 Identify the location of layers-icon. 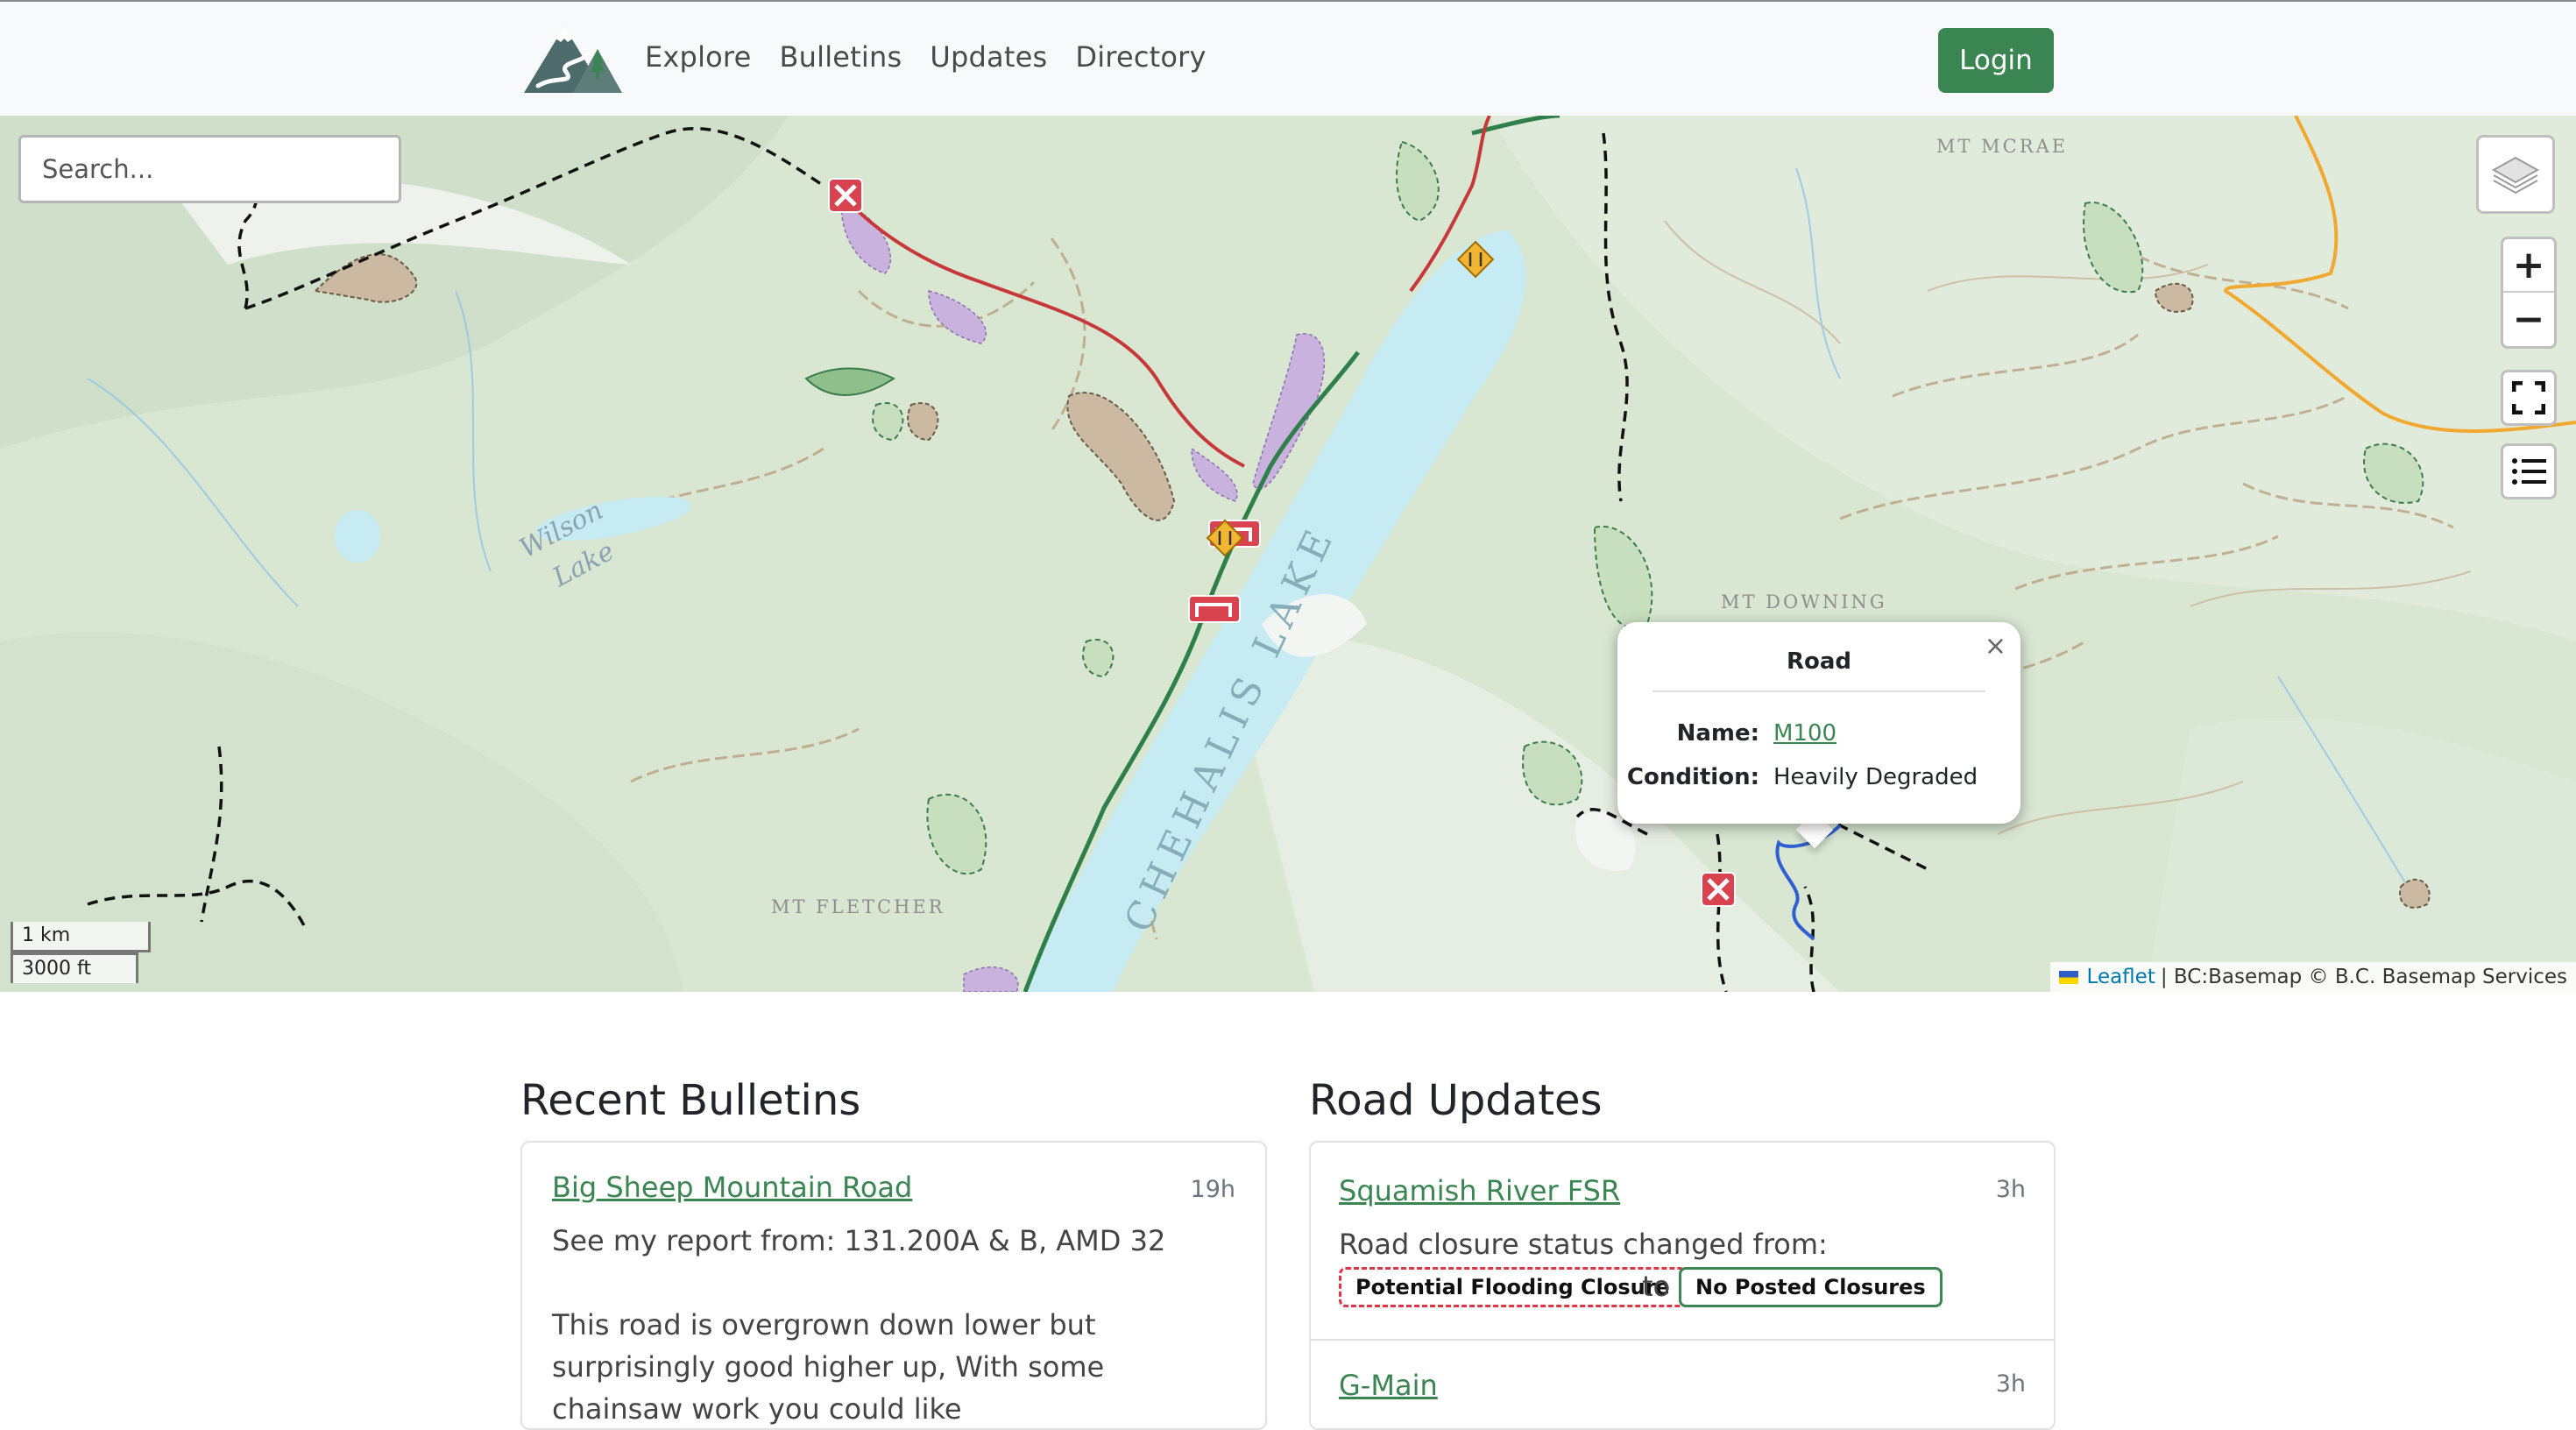
(2515, 175).